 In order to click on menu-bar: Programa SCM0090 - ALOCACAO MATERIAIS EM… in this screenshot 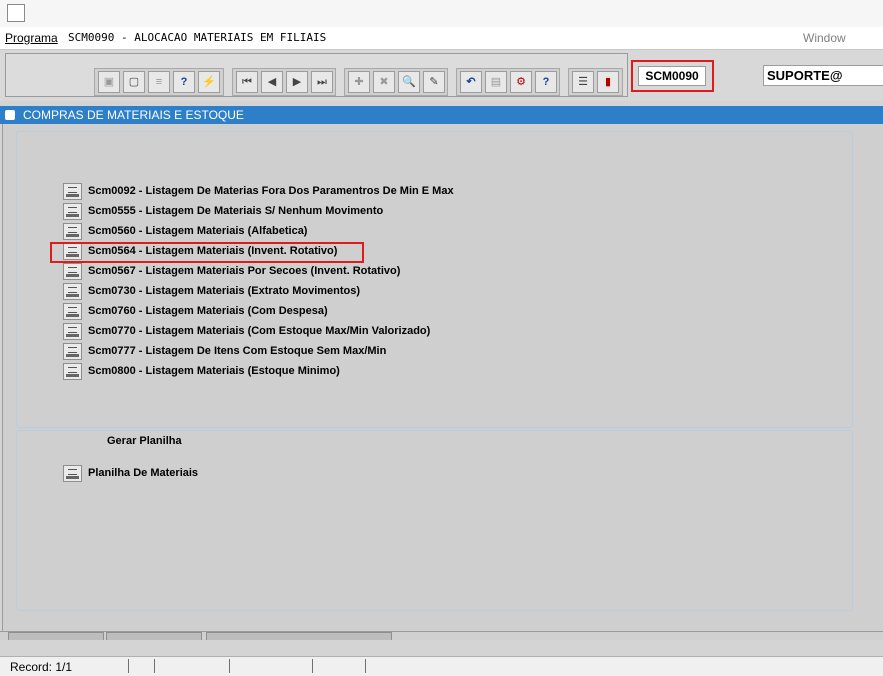, I will do `click(441, 38)`.